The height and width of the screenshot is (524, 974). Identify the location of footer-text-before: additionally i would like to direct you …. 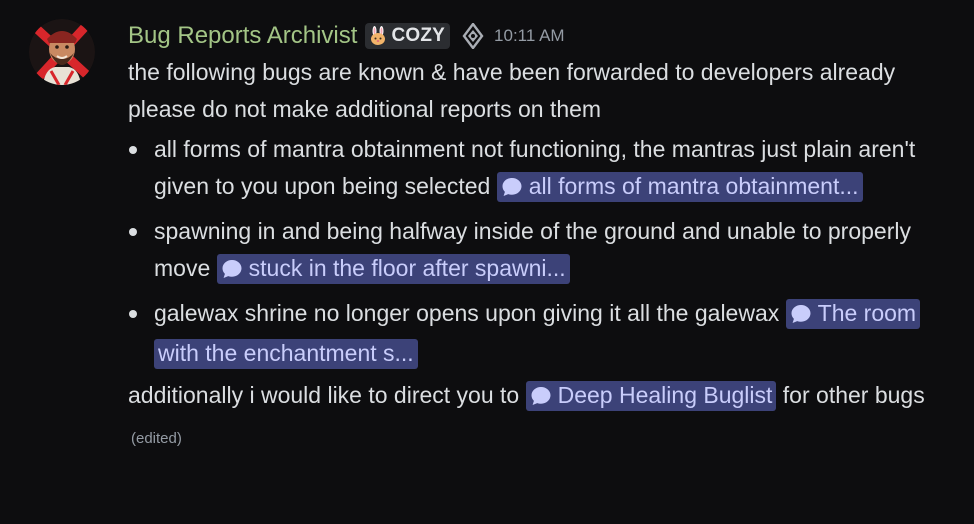
(327, 395).